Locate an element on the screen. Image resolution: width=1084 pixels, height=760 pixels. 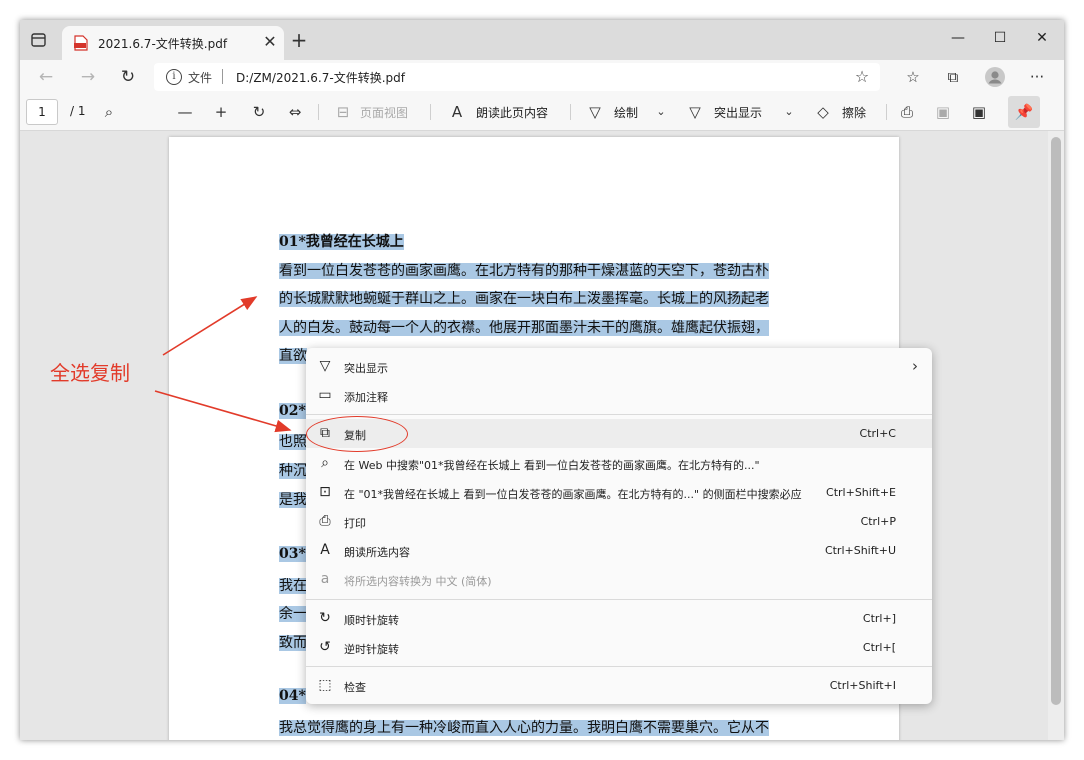
menu-item-rotate-ccw: ↺ 逆时针旋转 Ctrl+[ is located at coordinates (619, 647).